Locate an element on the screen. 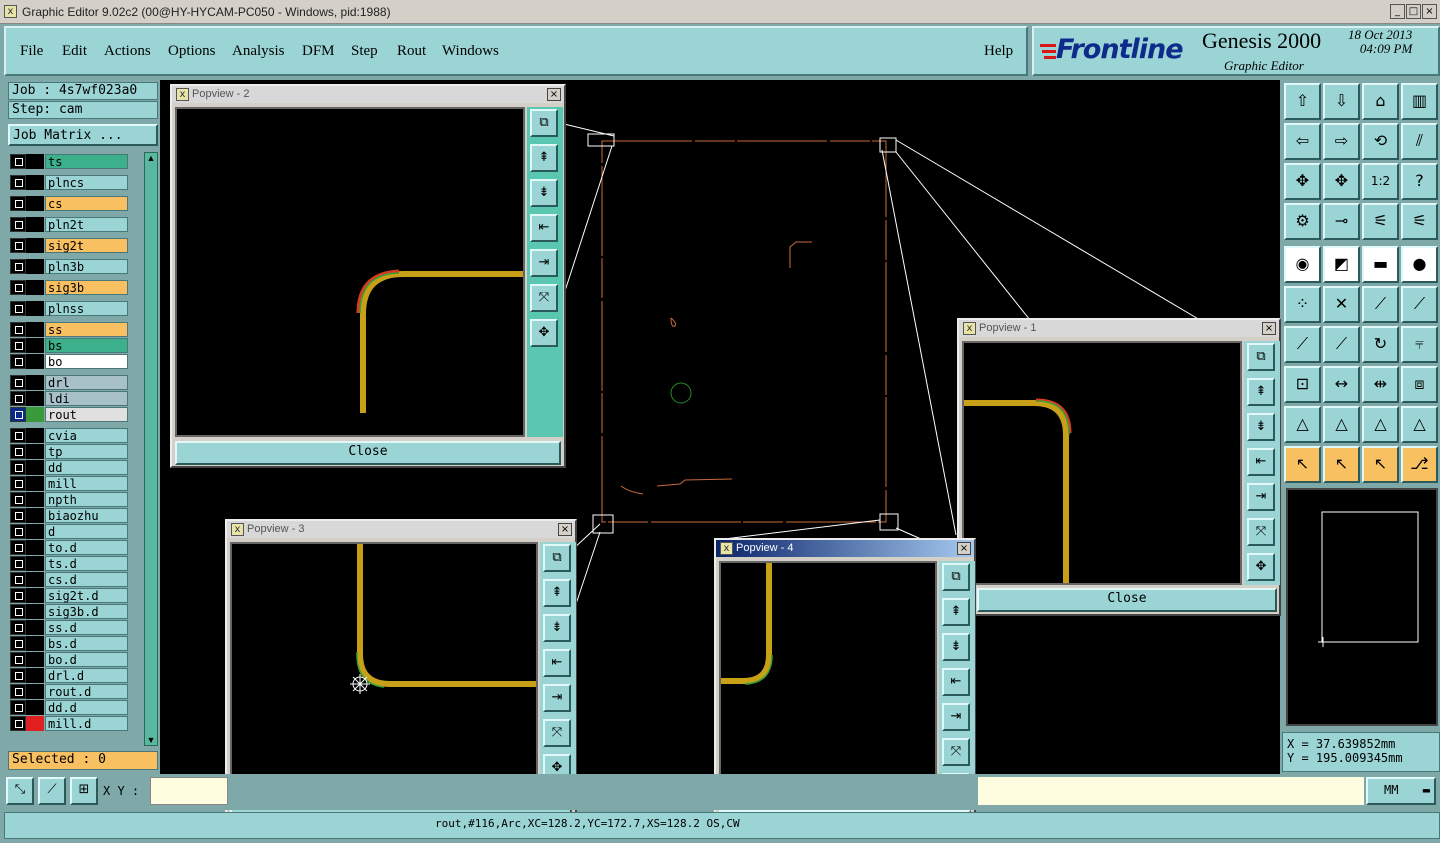 This screenshot has height=843, width=1440. popview-3-close-icon: × is located at coordinates (565, 529).